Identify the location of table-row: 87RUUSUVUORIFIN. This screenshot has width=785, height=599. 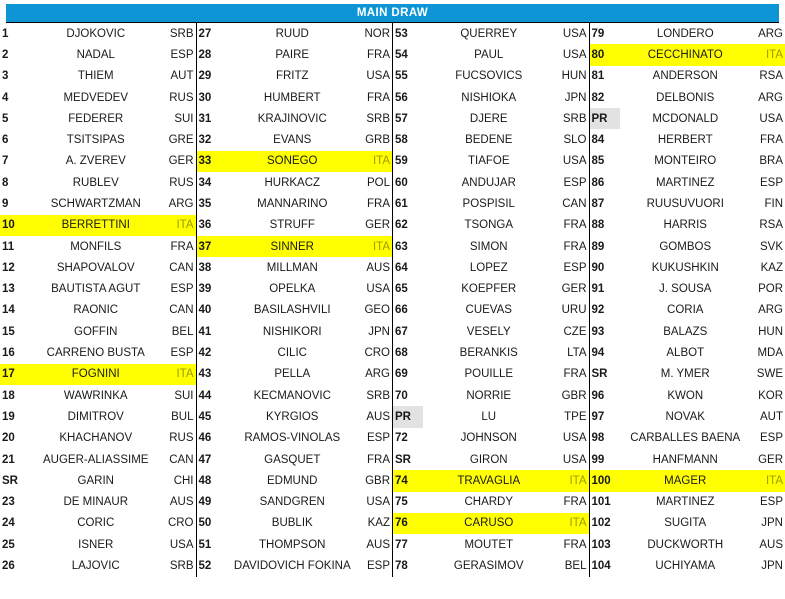
(687, 203).